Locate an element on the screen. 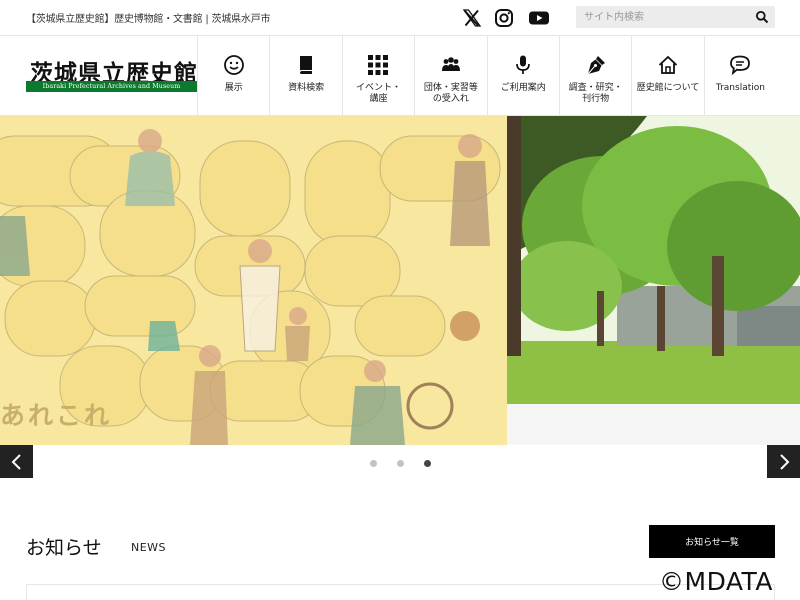  nav-label: 歴史館について is located at coordinates (668, 88).